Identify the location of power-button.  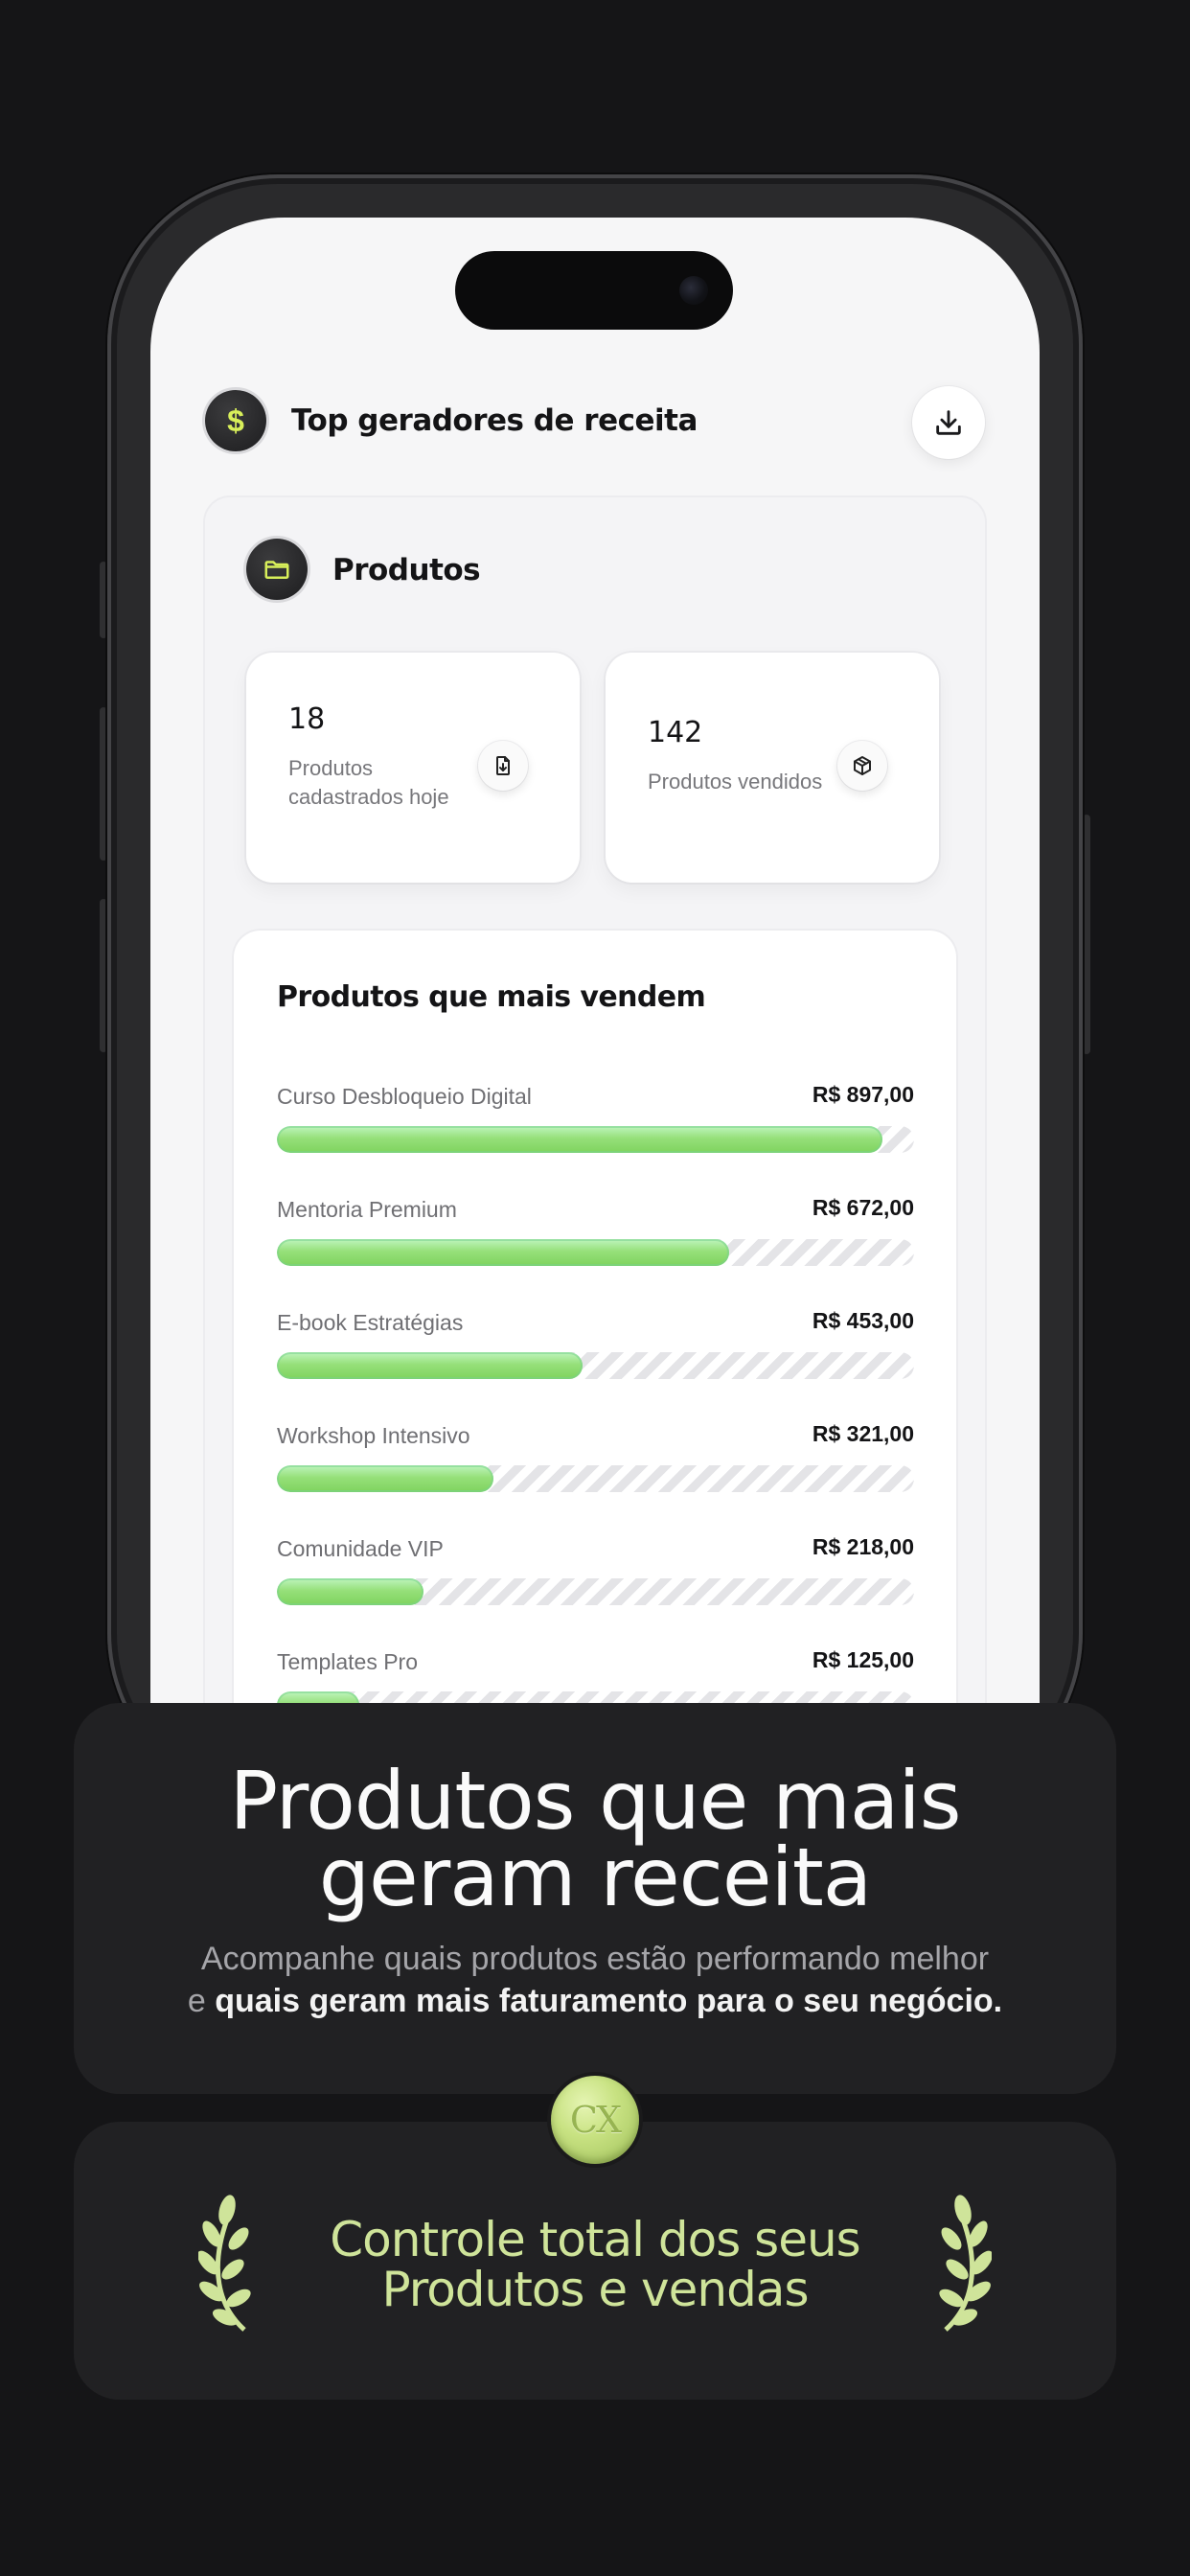
(1087, 934).